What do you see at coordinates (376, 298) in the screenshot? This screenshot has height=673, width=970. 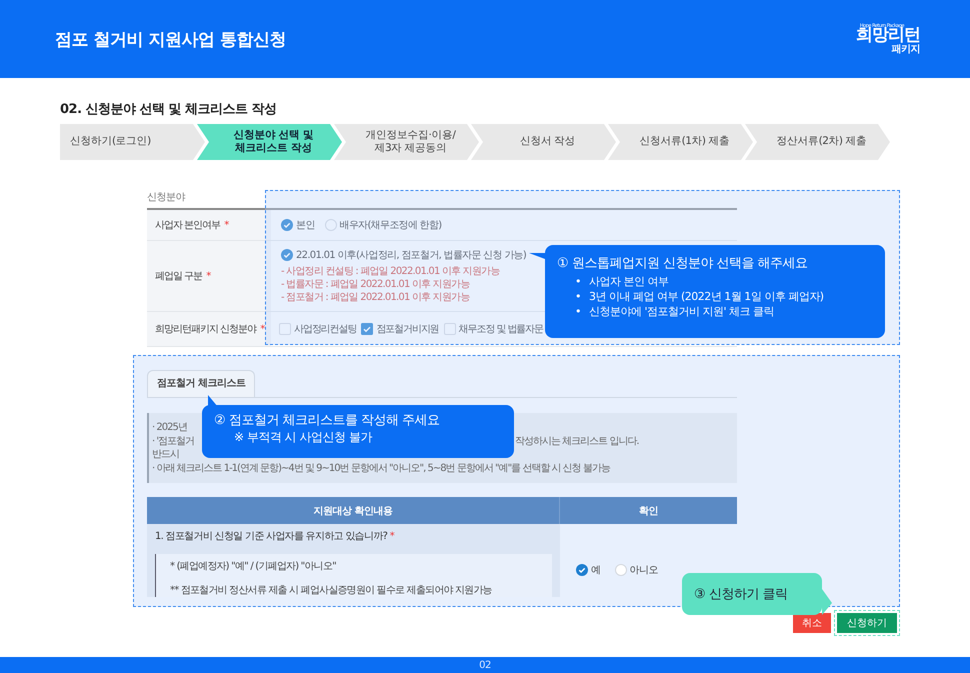 I see `note-text: - 점포철거 : 폐업일 2022.01.01 이후 지원가능` at bounding box center [376, 298].